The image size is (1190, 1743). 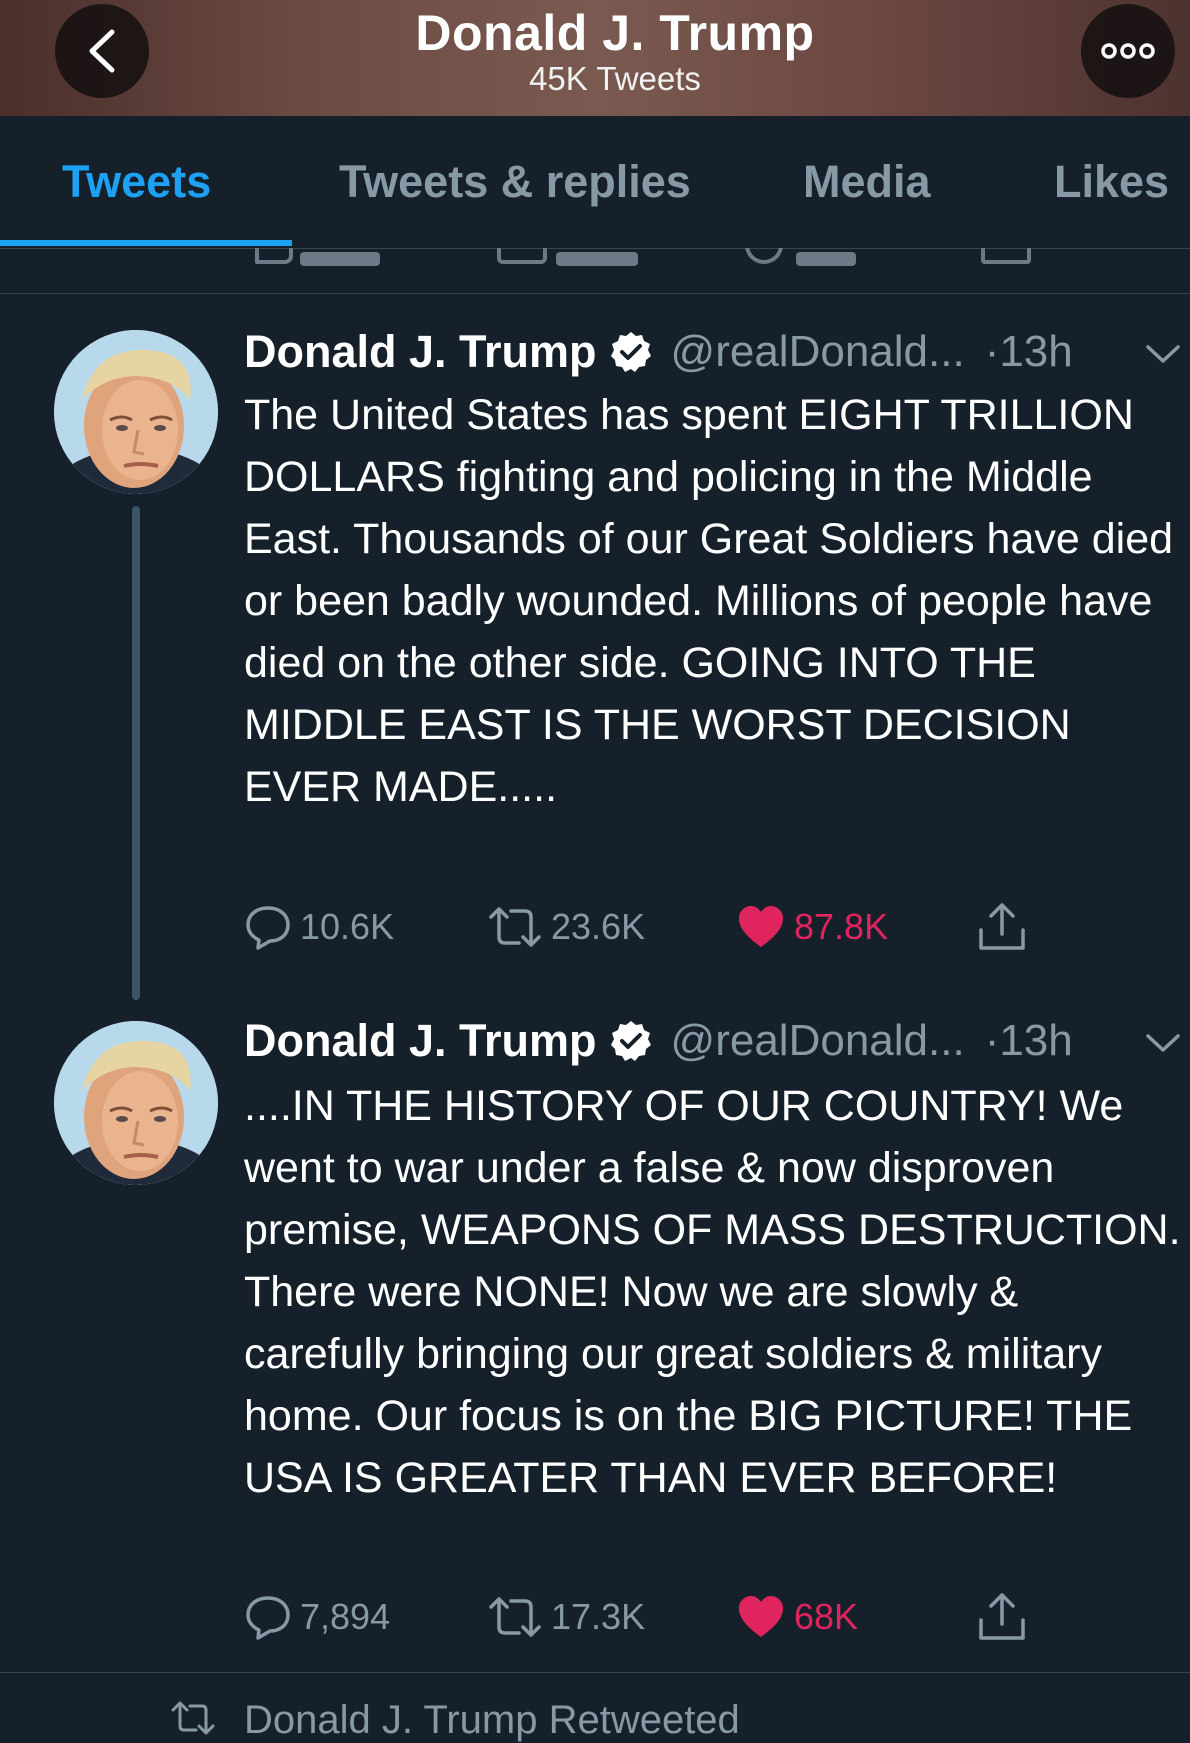 What do you see at coordinates (615, 33) in the screenshot?
I see `profile-name-title: Donald J. Trump` at bounding box center [615, 33].